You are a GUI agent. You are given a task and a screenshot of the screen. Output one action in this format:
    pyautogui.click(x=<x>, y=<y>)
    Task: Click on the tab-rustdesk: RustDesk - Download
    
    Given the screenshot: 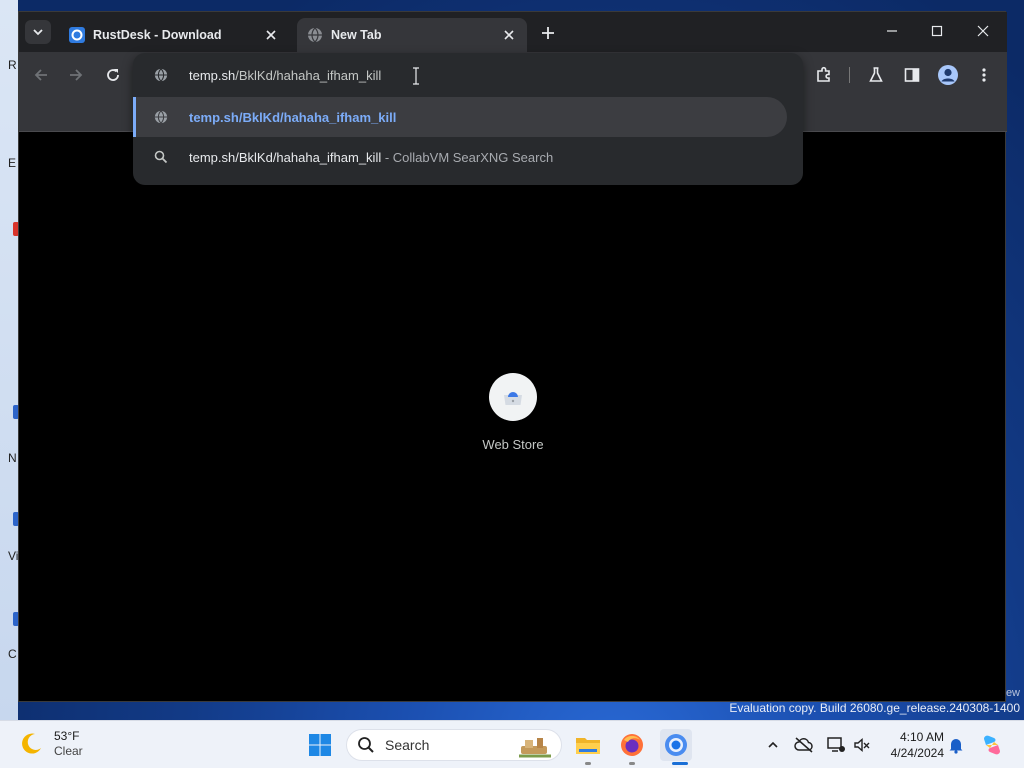 What is the action you would take?
    pyautogui.click(x=174, y=35)
    